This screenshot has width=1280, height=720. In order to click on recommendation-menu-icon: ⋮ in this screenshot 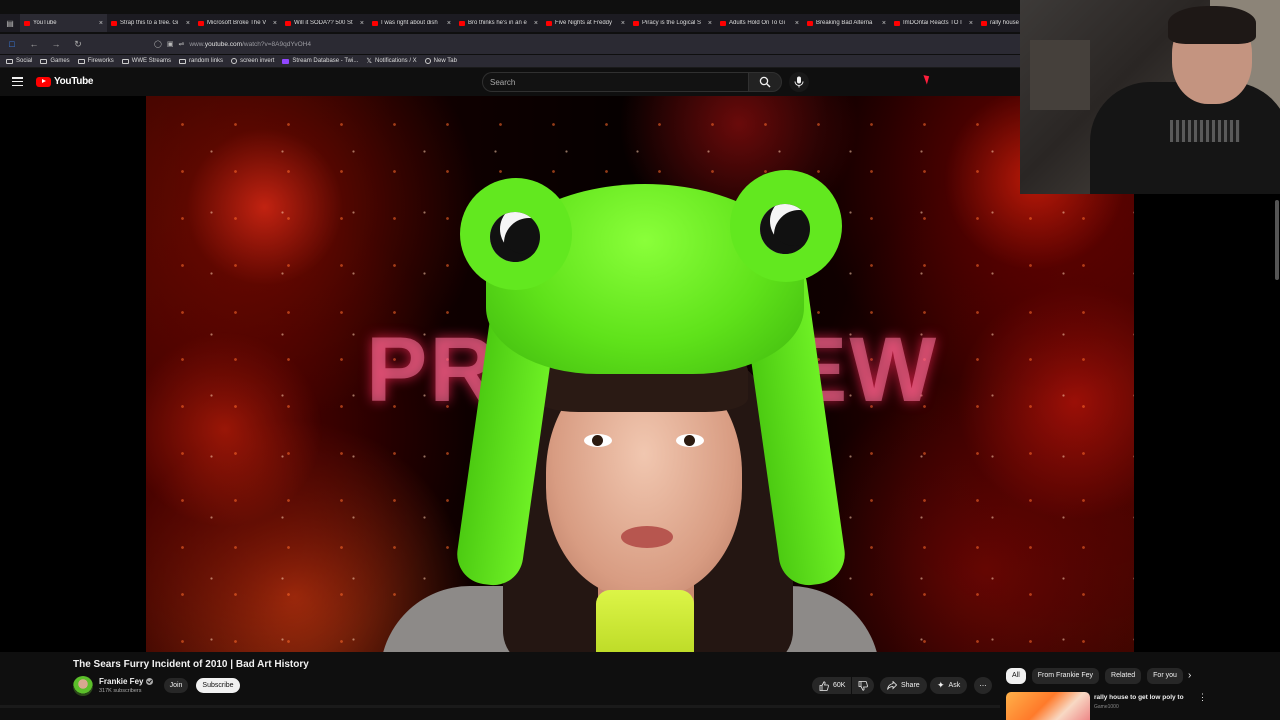, I will do `click(1202, 697)`.